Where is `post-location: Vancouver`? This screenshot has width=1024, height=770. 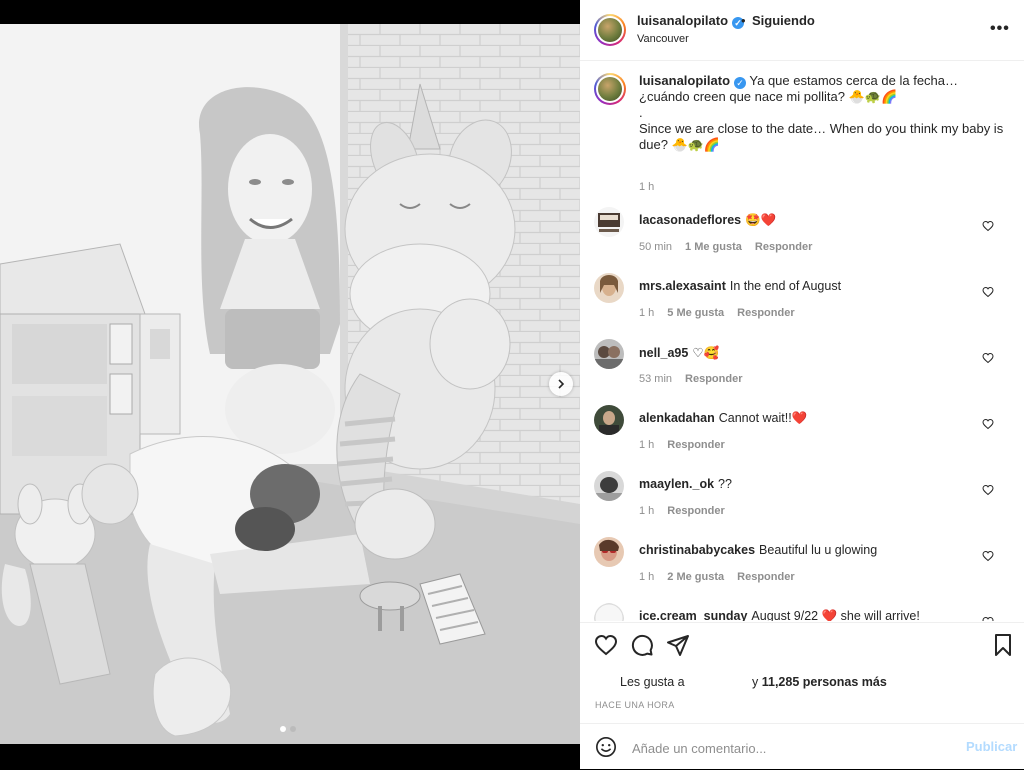
post-location: Vancouver is located at coordinates (663, 39).